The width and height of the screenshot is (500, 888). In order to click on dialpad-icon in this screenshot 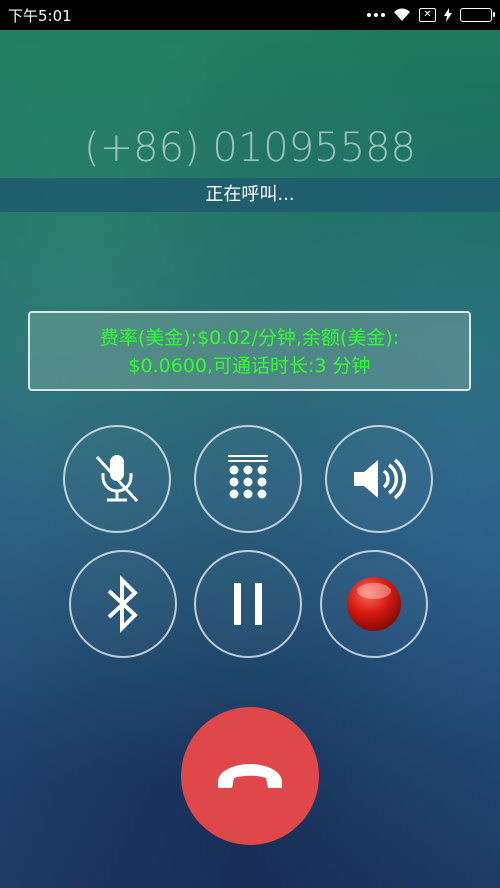, I will do `click(248, 477)`.